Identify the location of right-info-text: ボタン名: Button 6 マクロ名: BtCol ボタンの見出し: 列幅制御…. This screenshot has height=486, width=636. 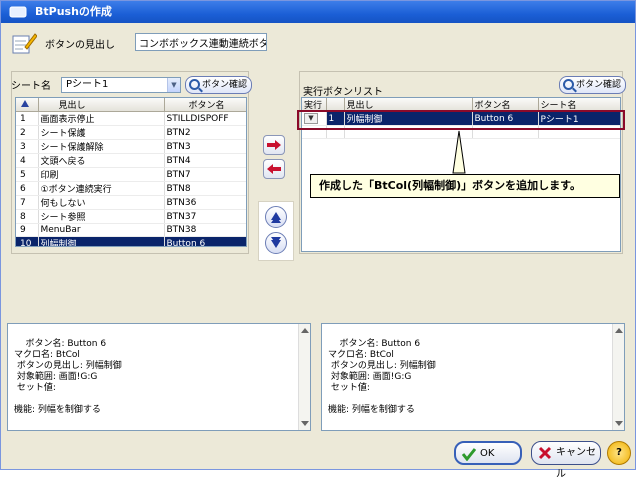
(382, 377).